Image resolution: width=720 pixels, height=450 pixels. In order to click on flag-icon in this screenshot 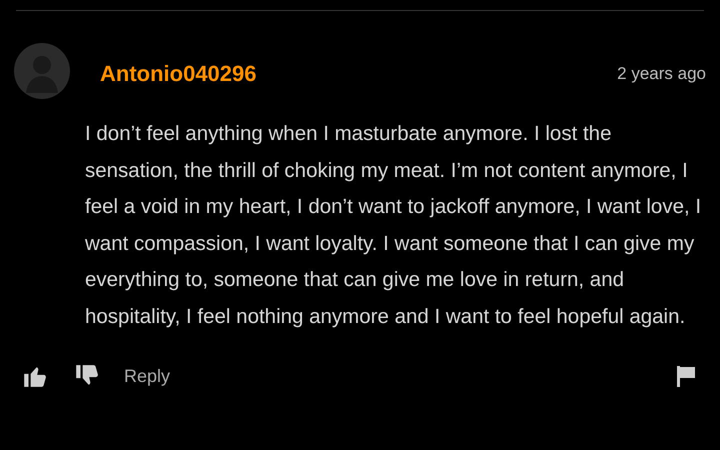, I will do `click(686, 376)`.